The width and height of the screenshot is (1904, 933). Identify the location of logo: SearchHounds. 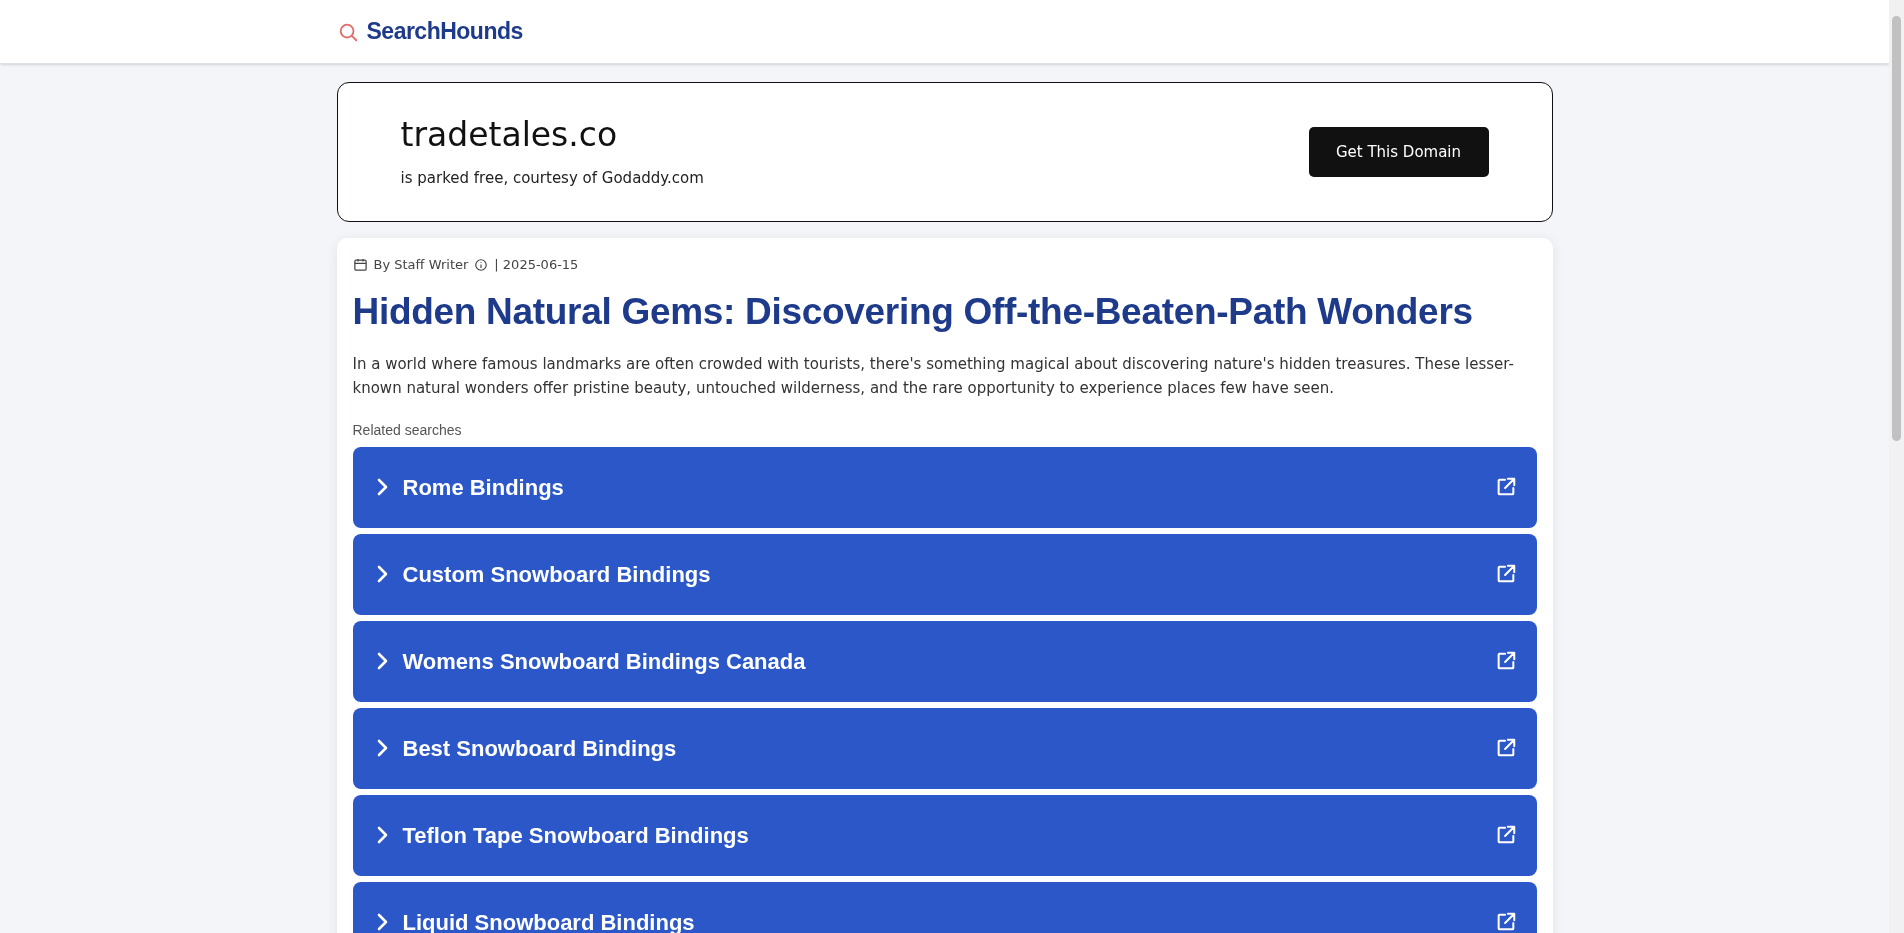
(444, 31).